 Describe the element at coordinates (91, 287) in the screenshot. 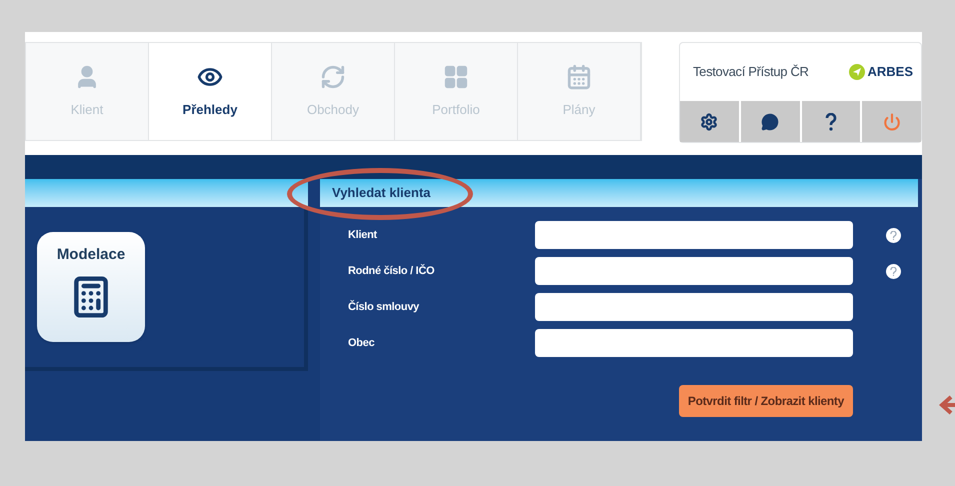

I see `modelace-tile: Modelace` at that location.